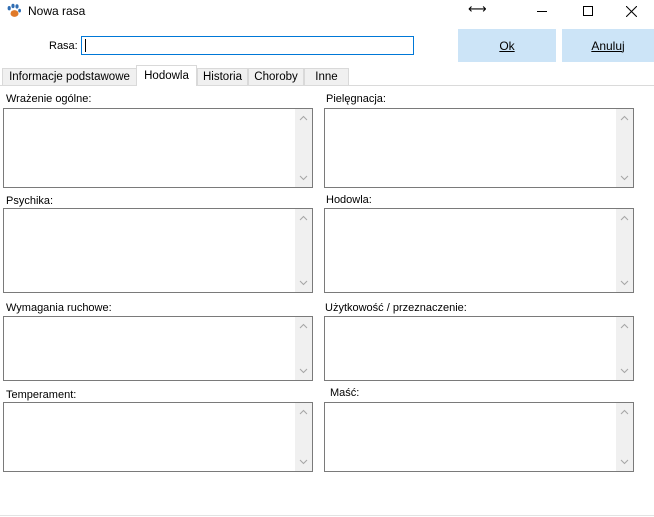 This screenshot has width=654, height=517. Describe the element at coordinates (479, 148) in the screenshot. I see `pielegnacja-textarea` at that location.